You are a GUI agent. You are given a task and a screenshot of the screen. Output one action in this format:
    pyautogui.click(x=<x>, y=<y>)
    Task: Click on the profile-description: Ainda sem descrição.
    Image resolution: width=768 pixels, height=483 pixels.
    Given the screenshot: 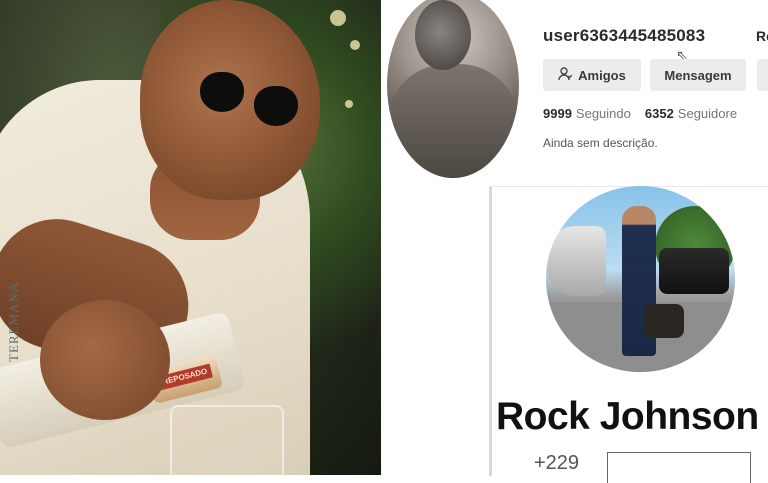 What is the action you would take?
    pyautogui.click(x=600, y=143)
    